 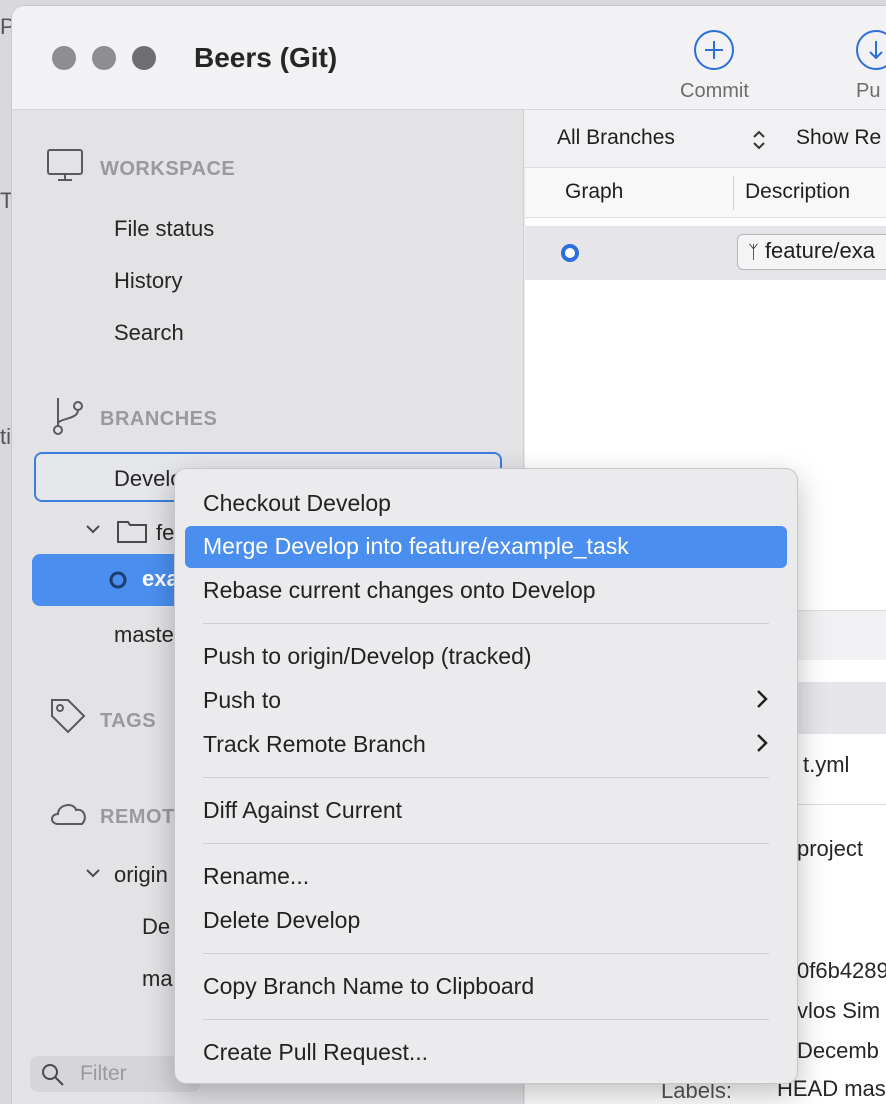 What do you see at coordinates (5, 436) in the screenshot?
I see `background-text: ti` at bounding box center [5, 436].